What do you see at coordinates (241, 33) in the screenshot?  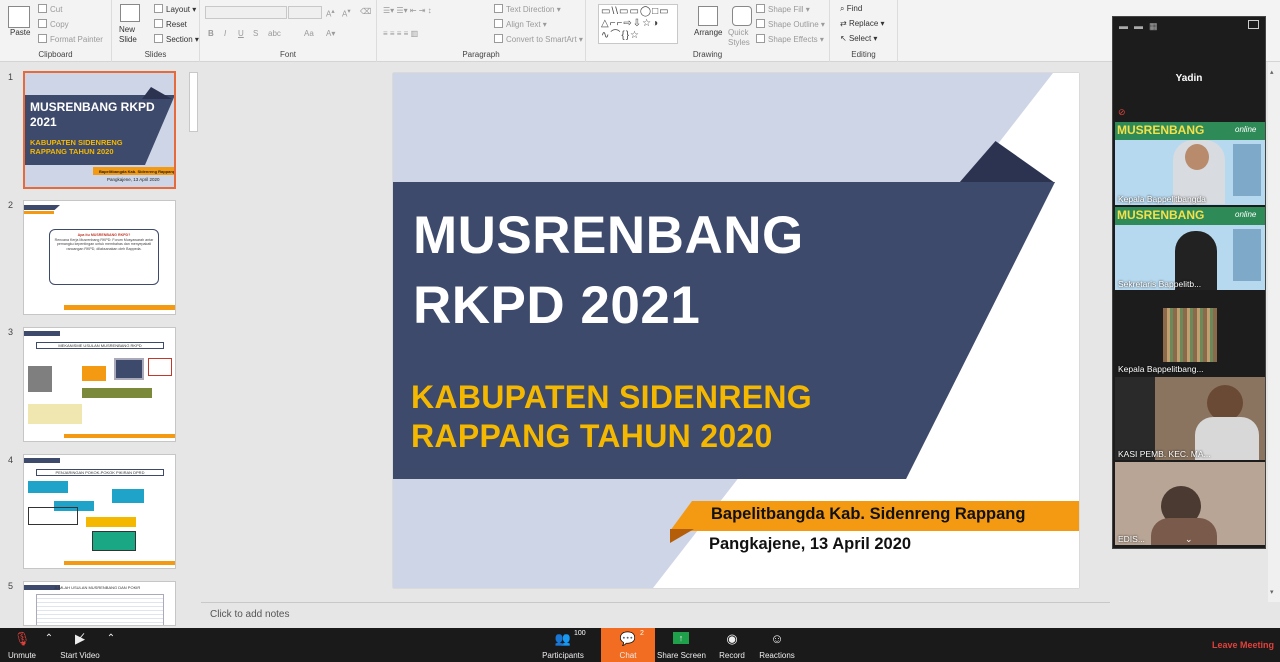 I see `underline-button: U` at bounding box center [241, 33].